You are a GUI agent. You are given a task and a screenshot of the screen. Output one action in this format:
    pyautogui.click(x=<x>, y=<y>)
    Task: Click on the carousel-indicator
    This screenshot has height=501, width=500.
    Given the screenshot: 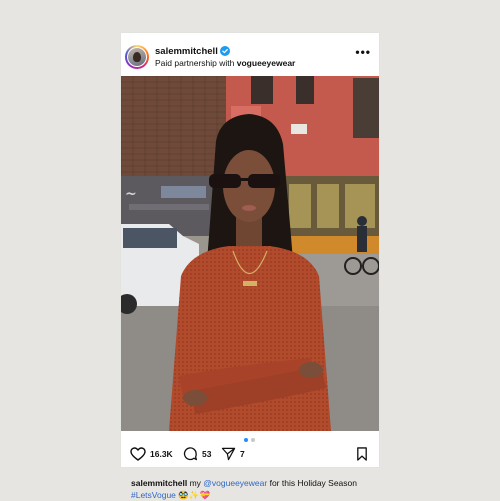 What is the action you would take?
    pyautogui.click(x=250, y=439)
    